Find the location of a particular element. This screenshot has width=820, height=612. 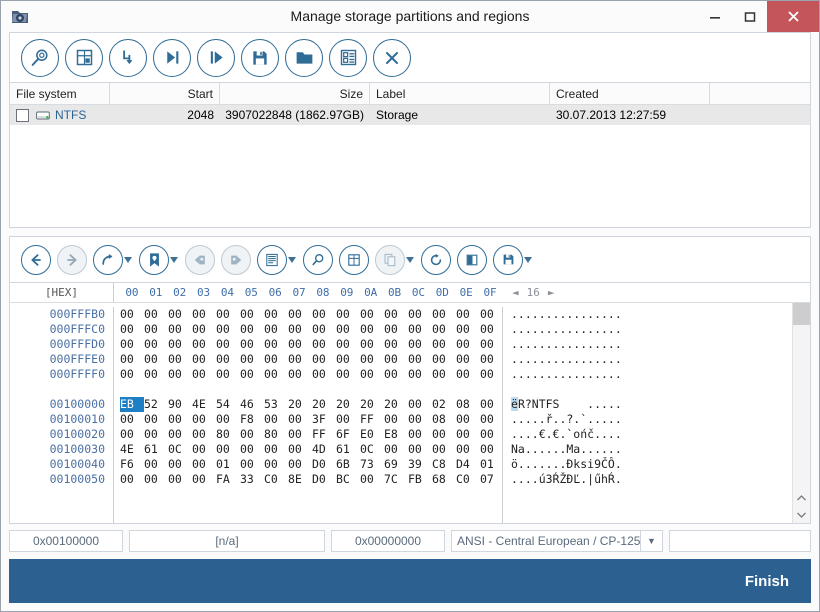

hex-listview-button is located at coordinates (272, 260).